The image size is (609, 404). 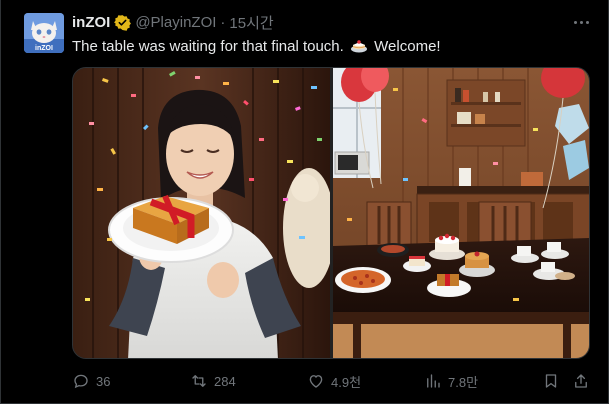 I want to click on views-button: 7.8만, so click(x=451, y=381).